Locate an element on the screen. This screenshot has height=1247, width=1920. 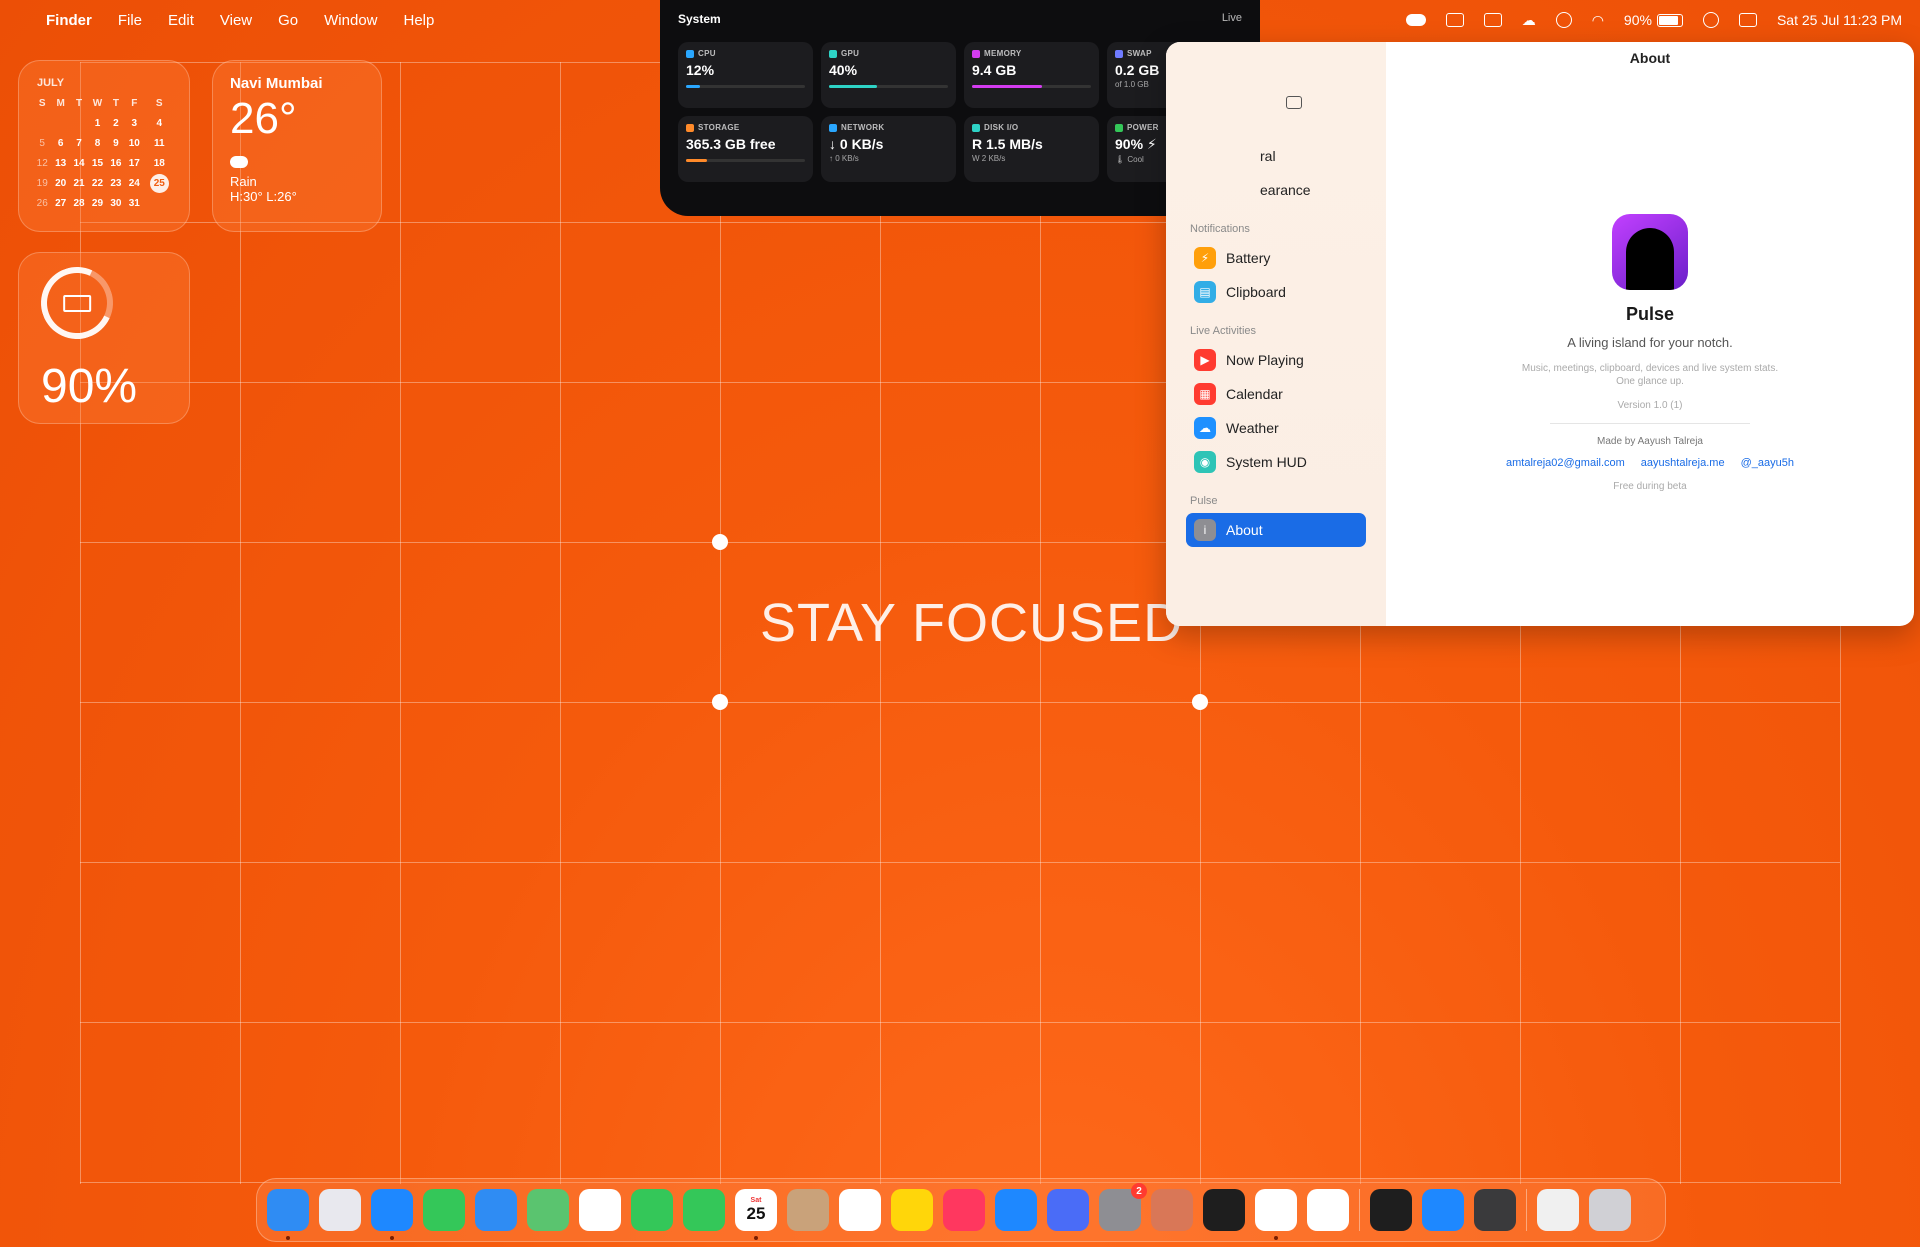
system-tile-storage: STORAGE 365.3 GB free is located at coordinates (745, 149).